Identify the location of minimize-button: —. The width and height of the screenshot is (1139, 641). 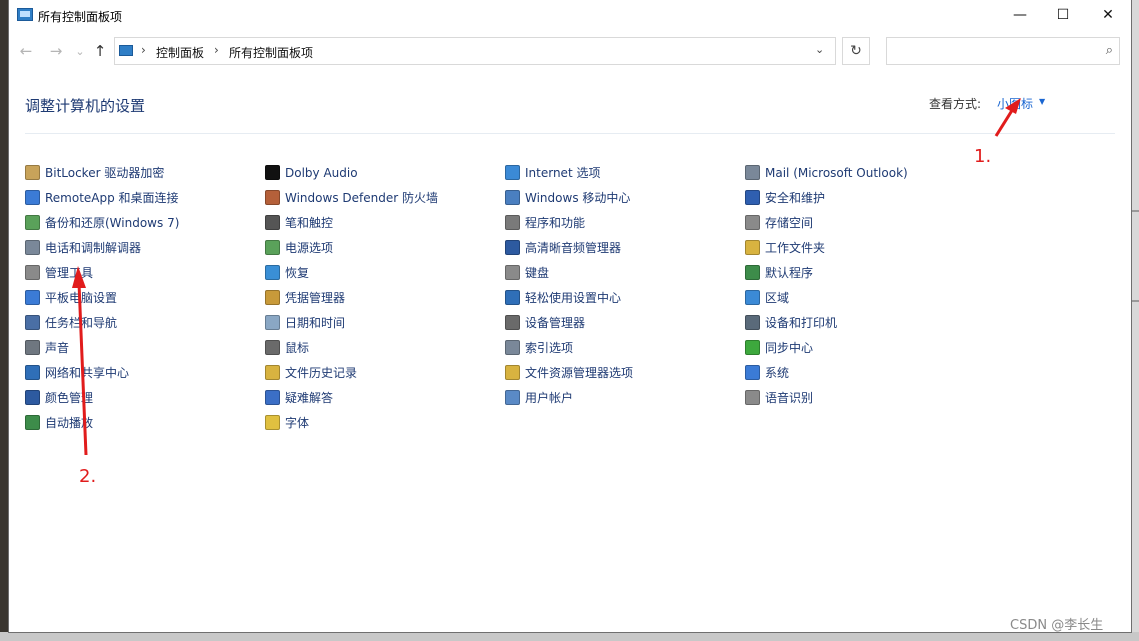
(1020, 15).